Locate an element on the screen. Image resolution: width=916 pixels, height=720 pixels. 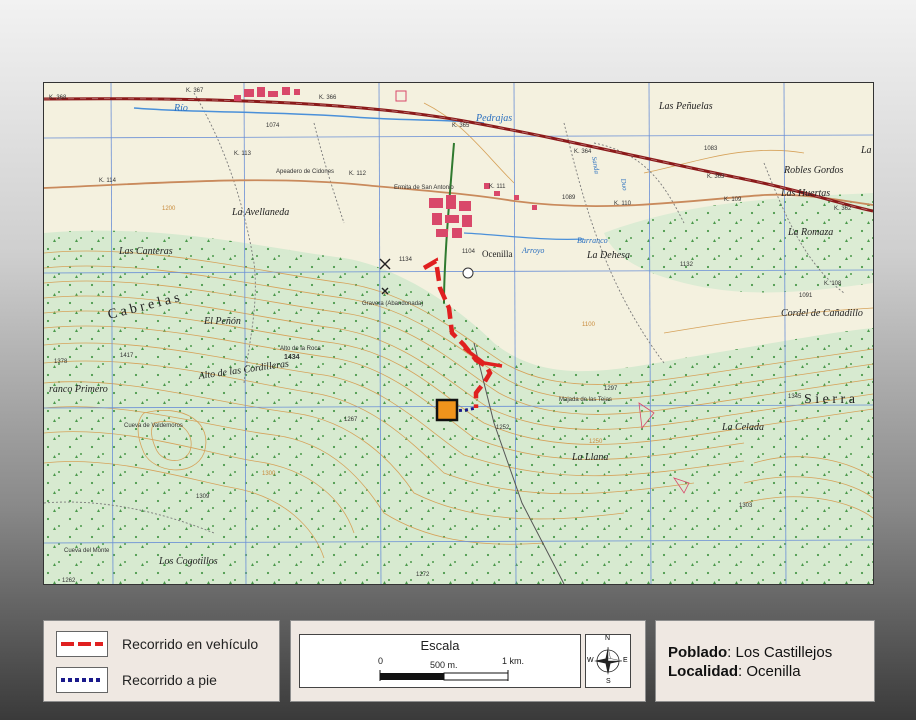
label-majada: Majada de las Tejas is located at coordinates (585, 400).